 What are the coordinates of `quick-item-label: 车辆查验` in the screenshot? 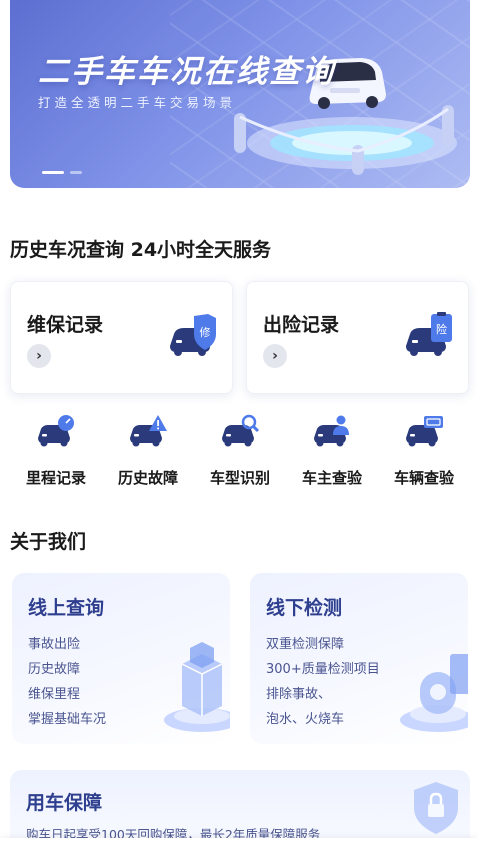 It's located at (423, 478).